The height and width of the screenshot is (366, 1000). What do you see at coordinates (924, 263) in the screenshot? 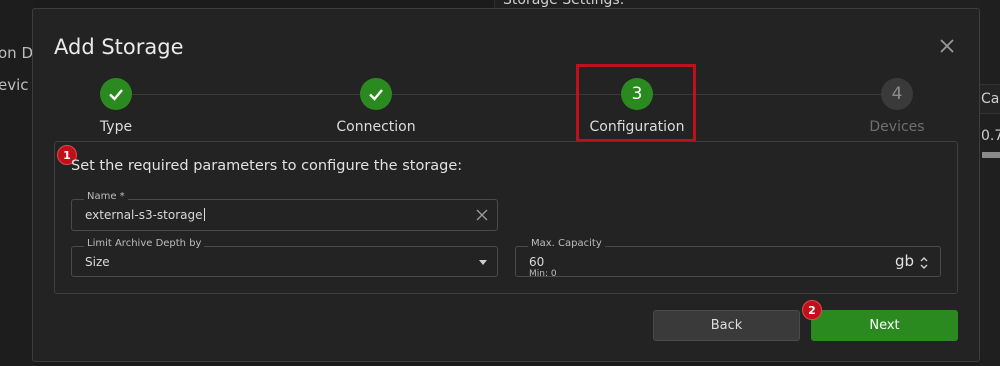
I see `spinner-icon` at bounding box center [924, 263].